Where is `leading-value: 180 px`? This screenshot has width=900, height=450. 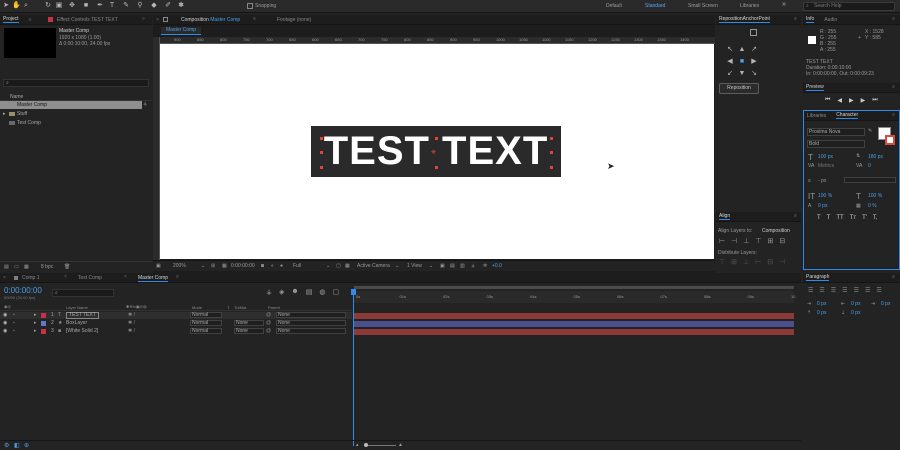
leading-value: 180 px is located at coordinates (875, 157).